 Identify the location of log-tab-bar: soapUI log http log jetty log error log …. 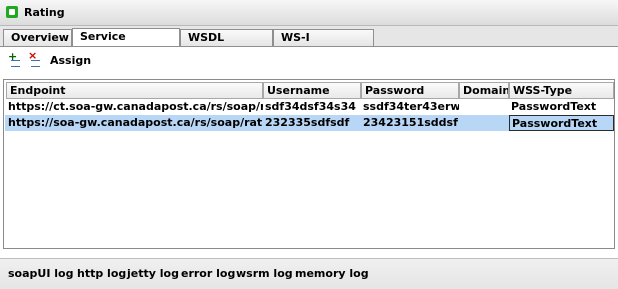
(309, 273).